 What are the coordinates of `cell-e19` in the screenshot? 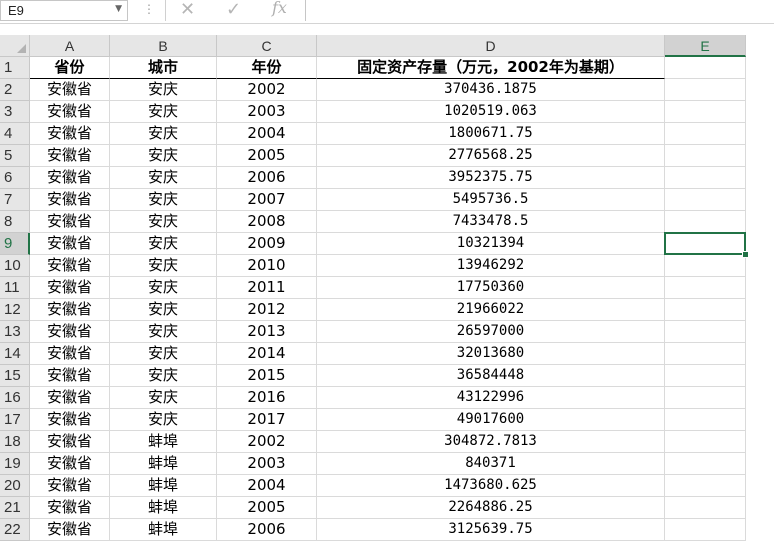 It's located at (705, 464).